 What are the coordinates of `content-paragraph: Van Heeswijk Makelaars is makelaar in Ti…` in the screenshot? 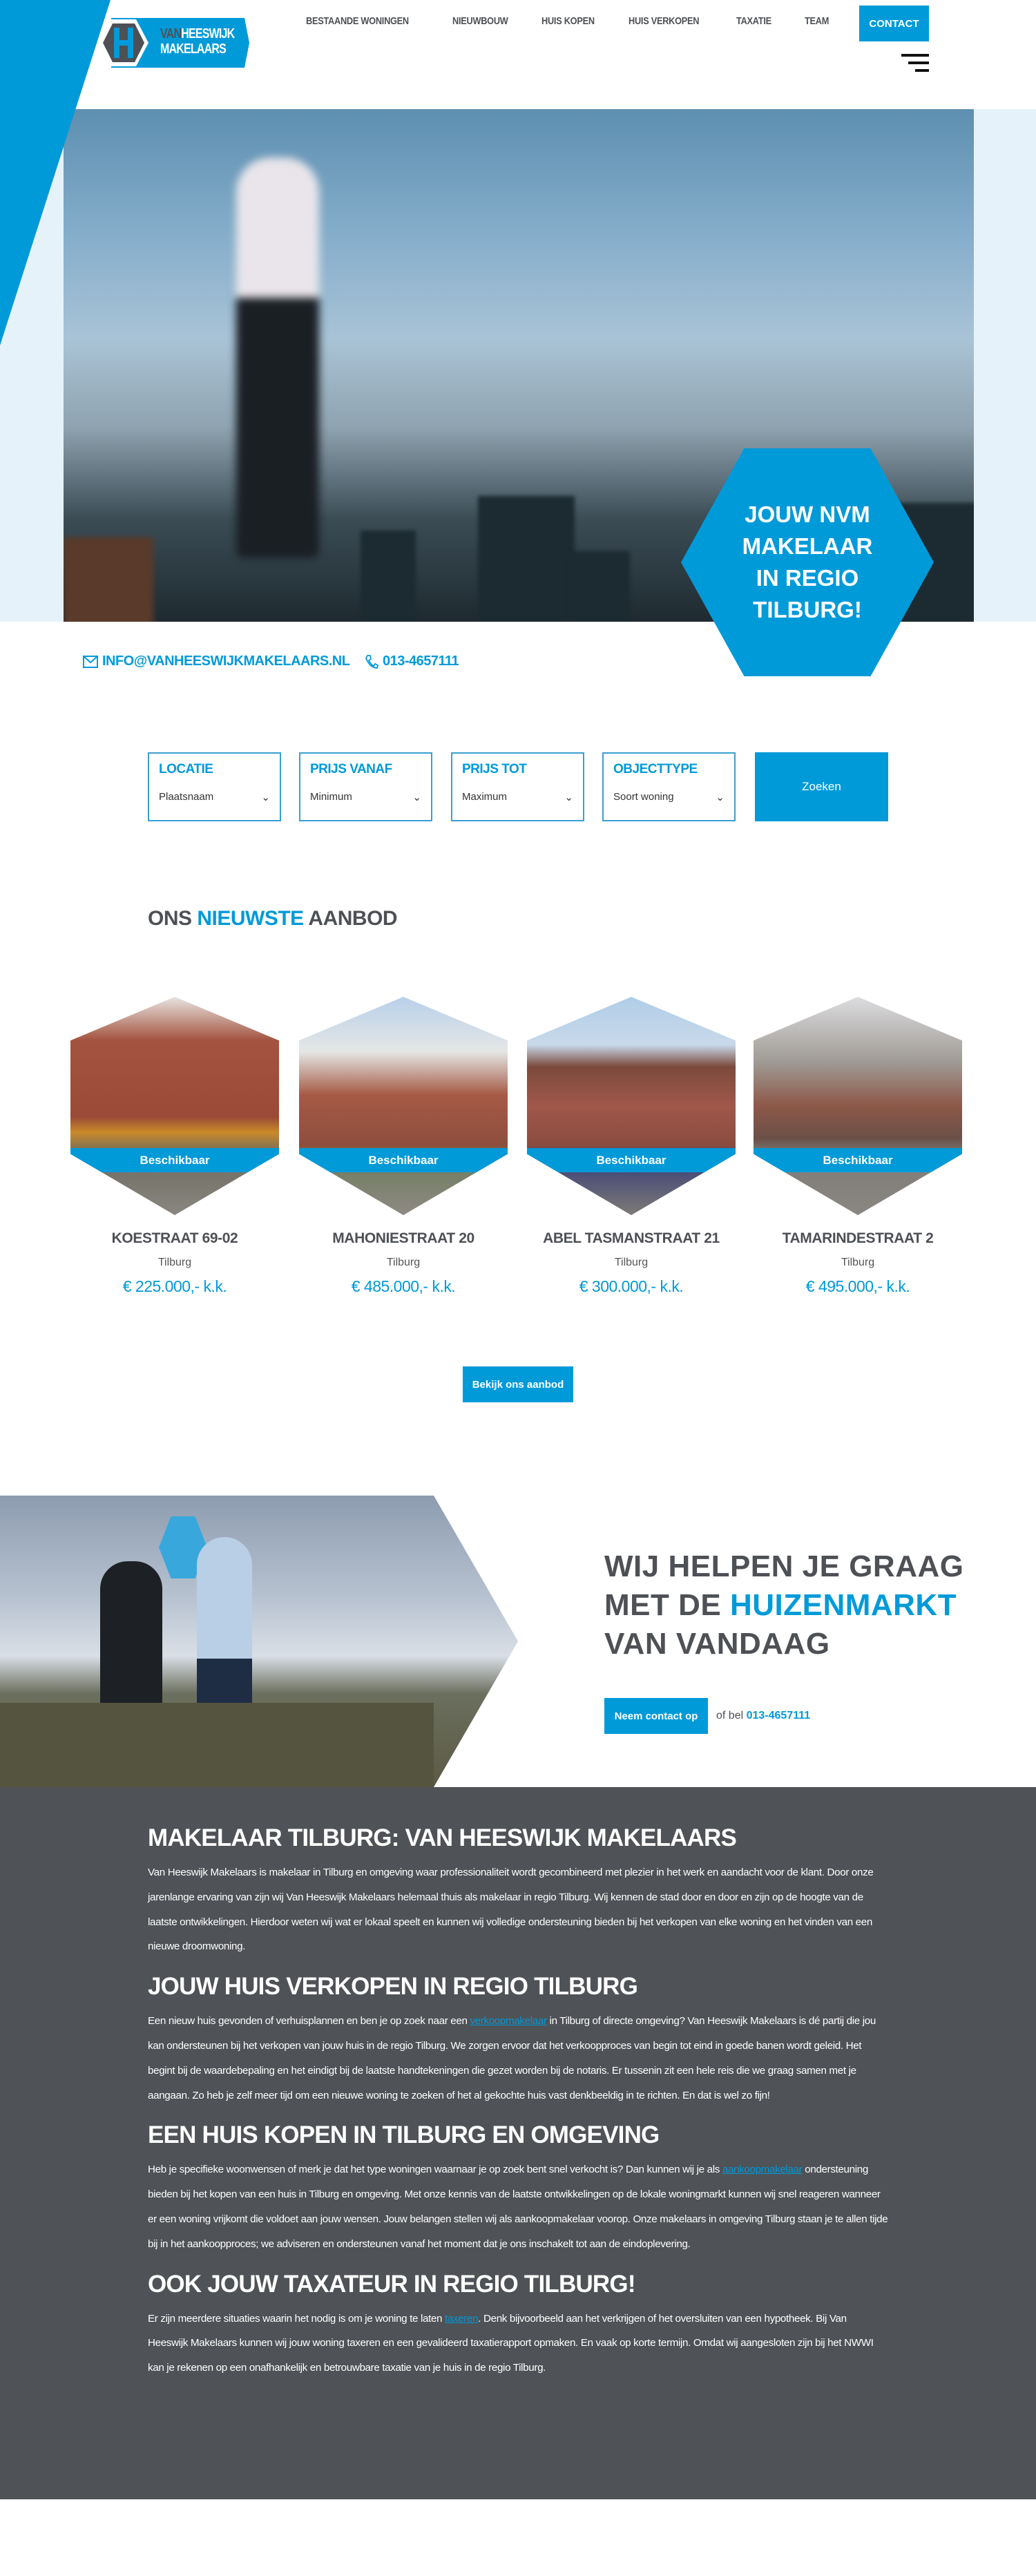 It's located at (511, 1910).